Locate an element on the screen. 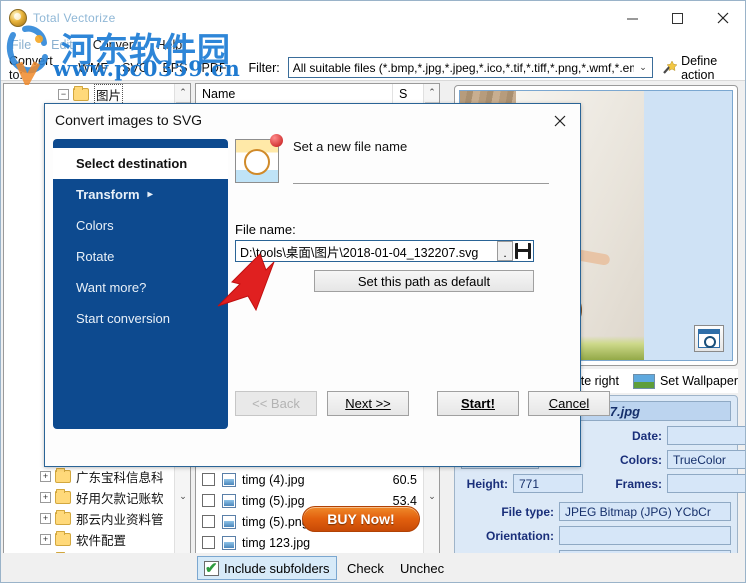 The height and width of the screenshot is (583, 746). sidebar-item-label: Rotate is located at coordinates (95, 256).